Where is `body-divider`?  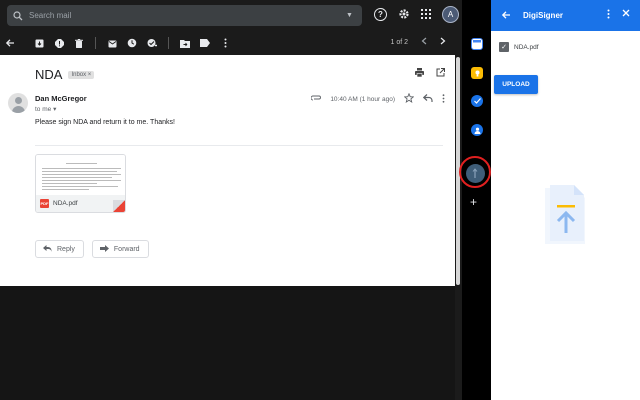
body-divider is located at coordinates (239, 145).